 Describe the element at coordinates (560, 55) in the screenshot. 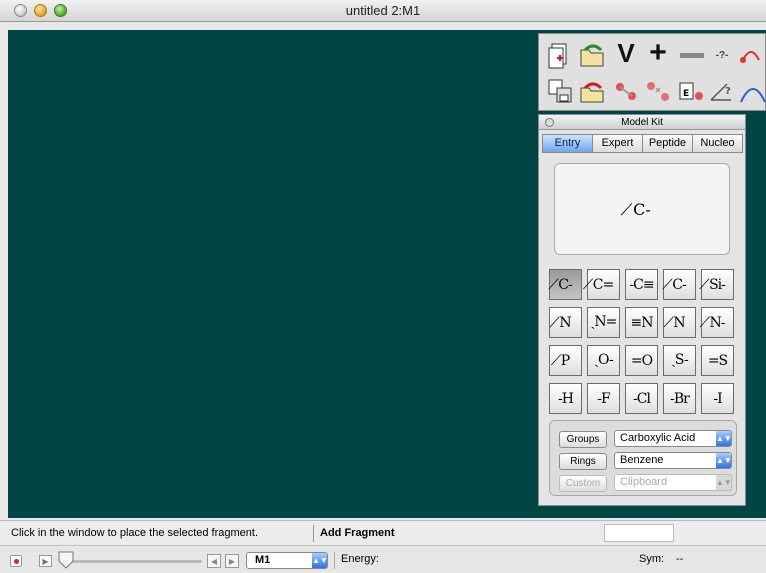

I see `new-document-icon` at that location.